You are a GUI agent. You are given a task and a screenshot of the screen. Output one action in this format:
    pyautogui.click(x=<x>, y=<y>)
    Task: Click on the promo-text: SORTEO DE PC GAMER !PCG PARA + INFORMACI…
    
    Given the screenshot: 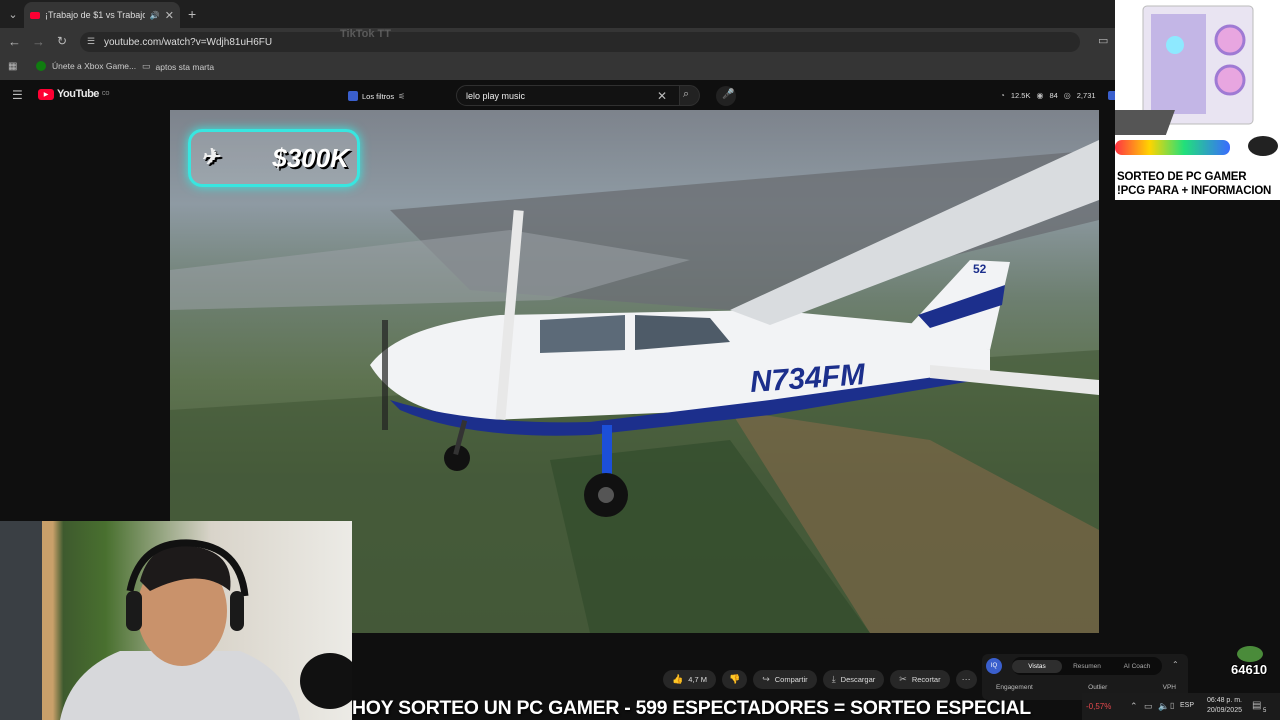 What is the action you would take?
    pyautogui.click(x=1198, y=184)
    